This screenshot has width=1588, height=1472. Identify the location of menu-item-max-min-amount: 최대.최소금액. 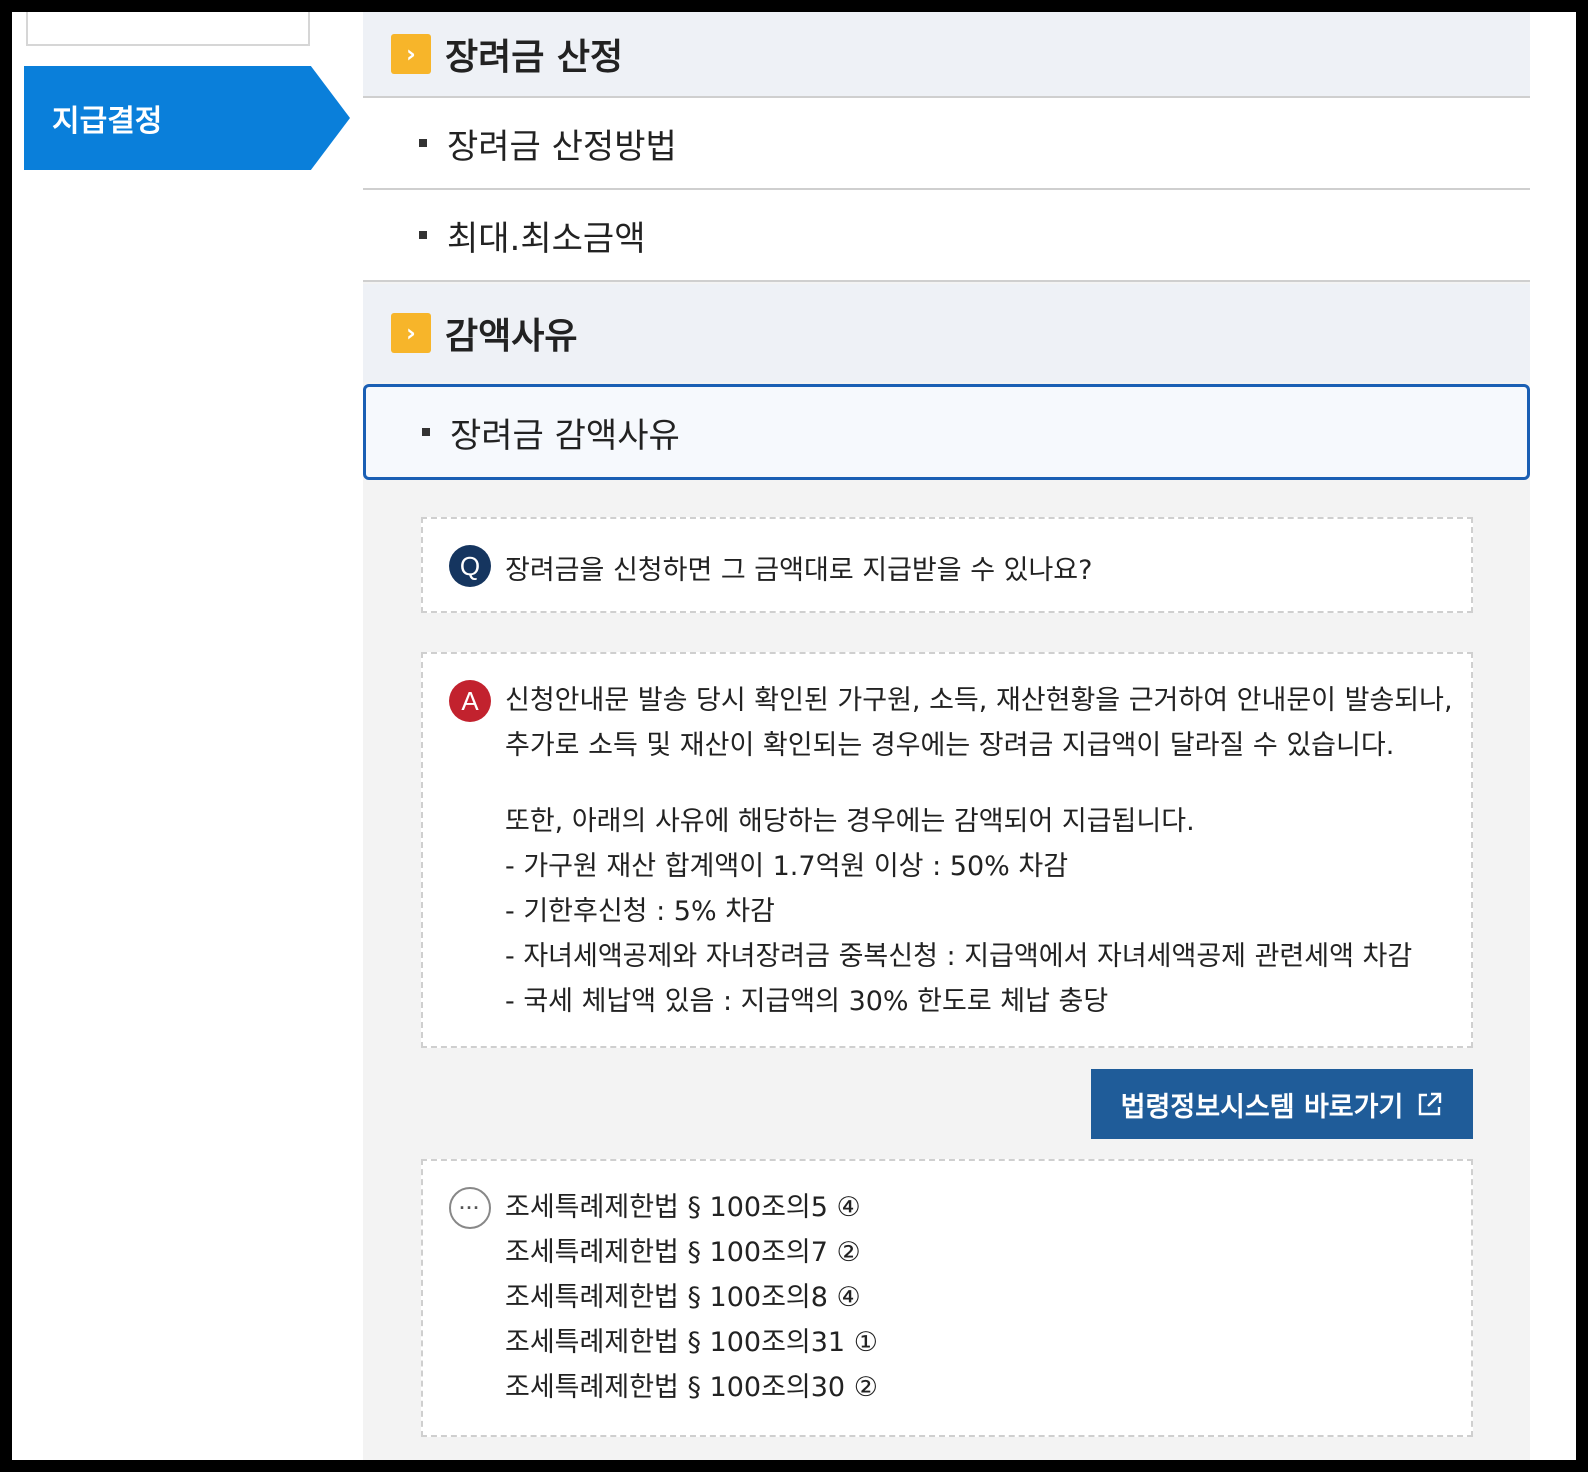
(946, 236).